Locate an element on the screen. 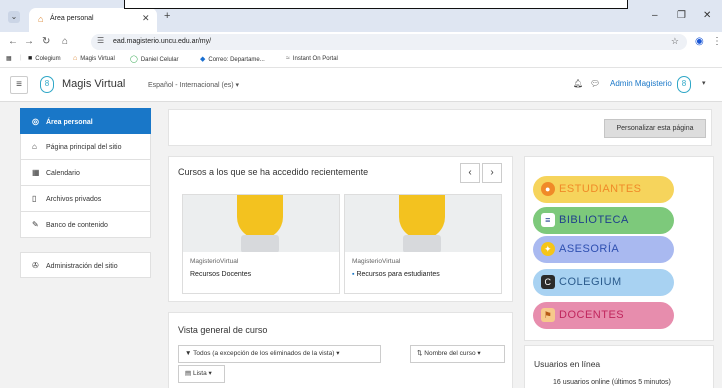  bookmark-colegium: ■ Colegium is located at coordinates (44, 58).